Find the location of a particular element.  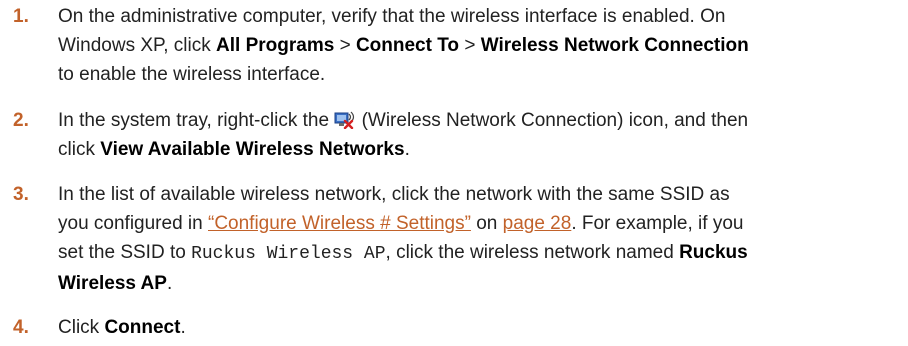

text-span: click is located at coordinates (79, 149).